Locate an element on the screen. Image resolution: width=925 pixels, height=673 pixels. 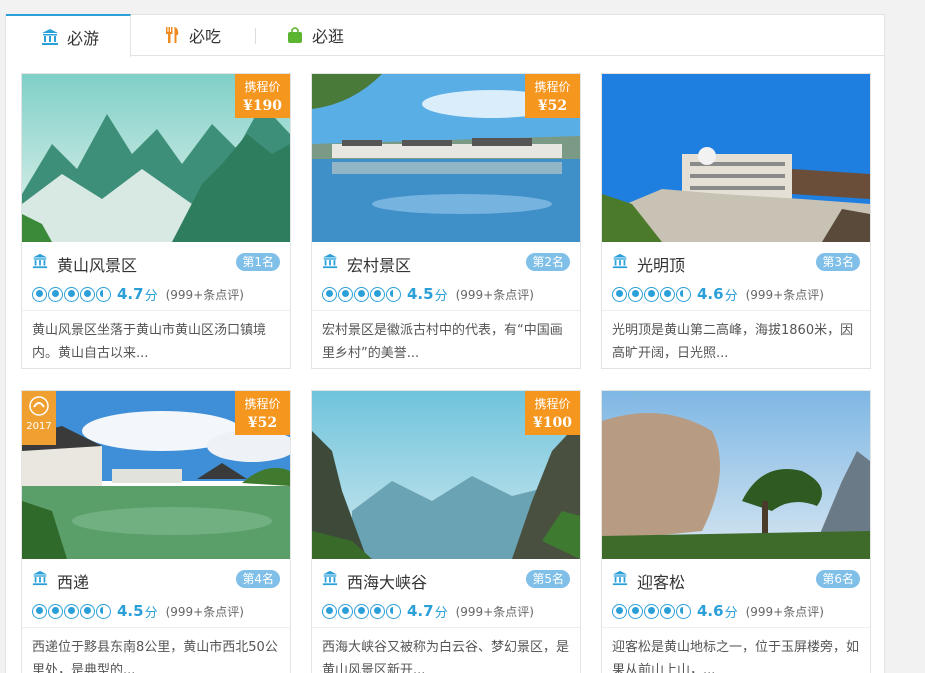
tab-divider is located at coordinates (255, 36).